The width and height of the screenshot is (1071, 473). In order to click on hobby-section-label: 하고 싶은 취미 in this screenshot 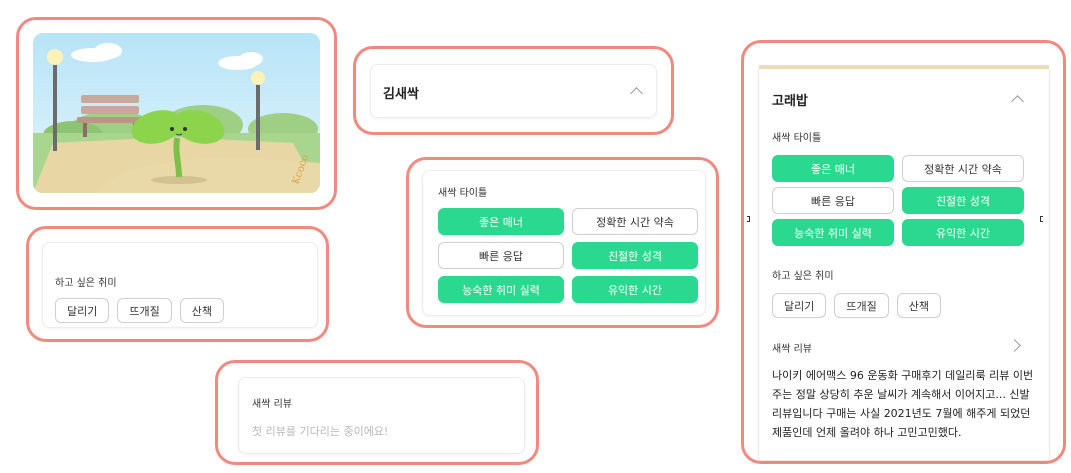, I will do `click(86, 283)`.